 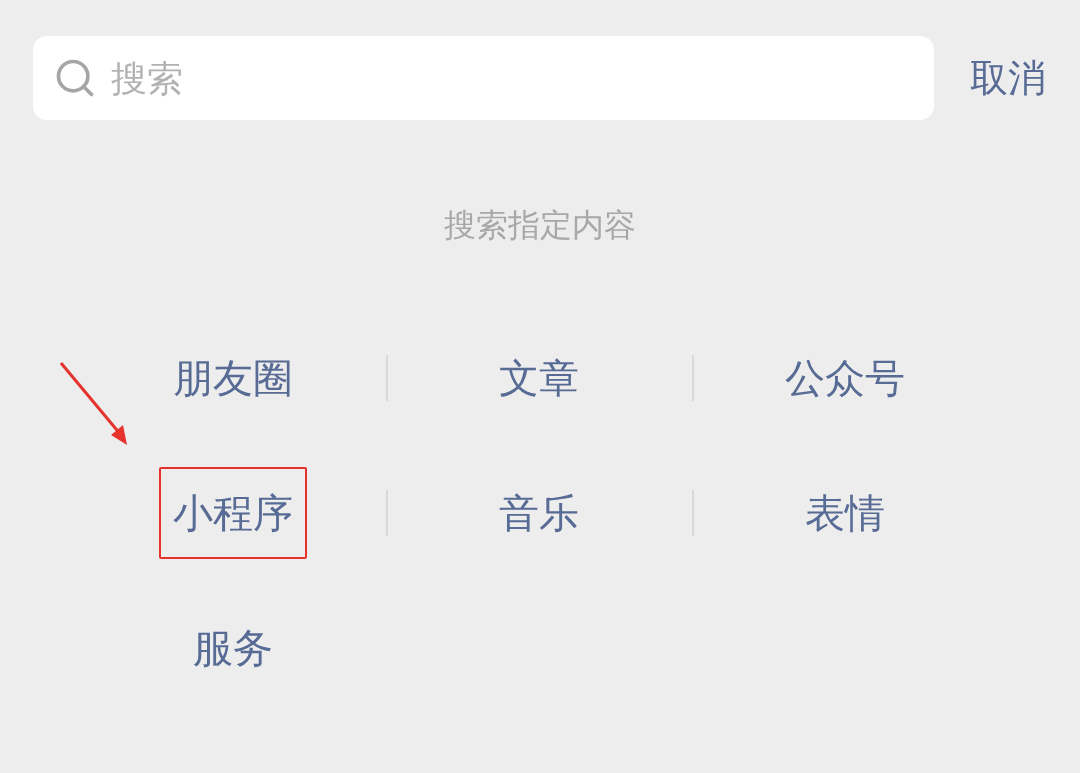 I want to click on search-bar: 搜索, so click(x=483, y=78).